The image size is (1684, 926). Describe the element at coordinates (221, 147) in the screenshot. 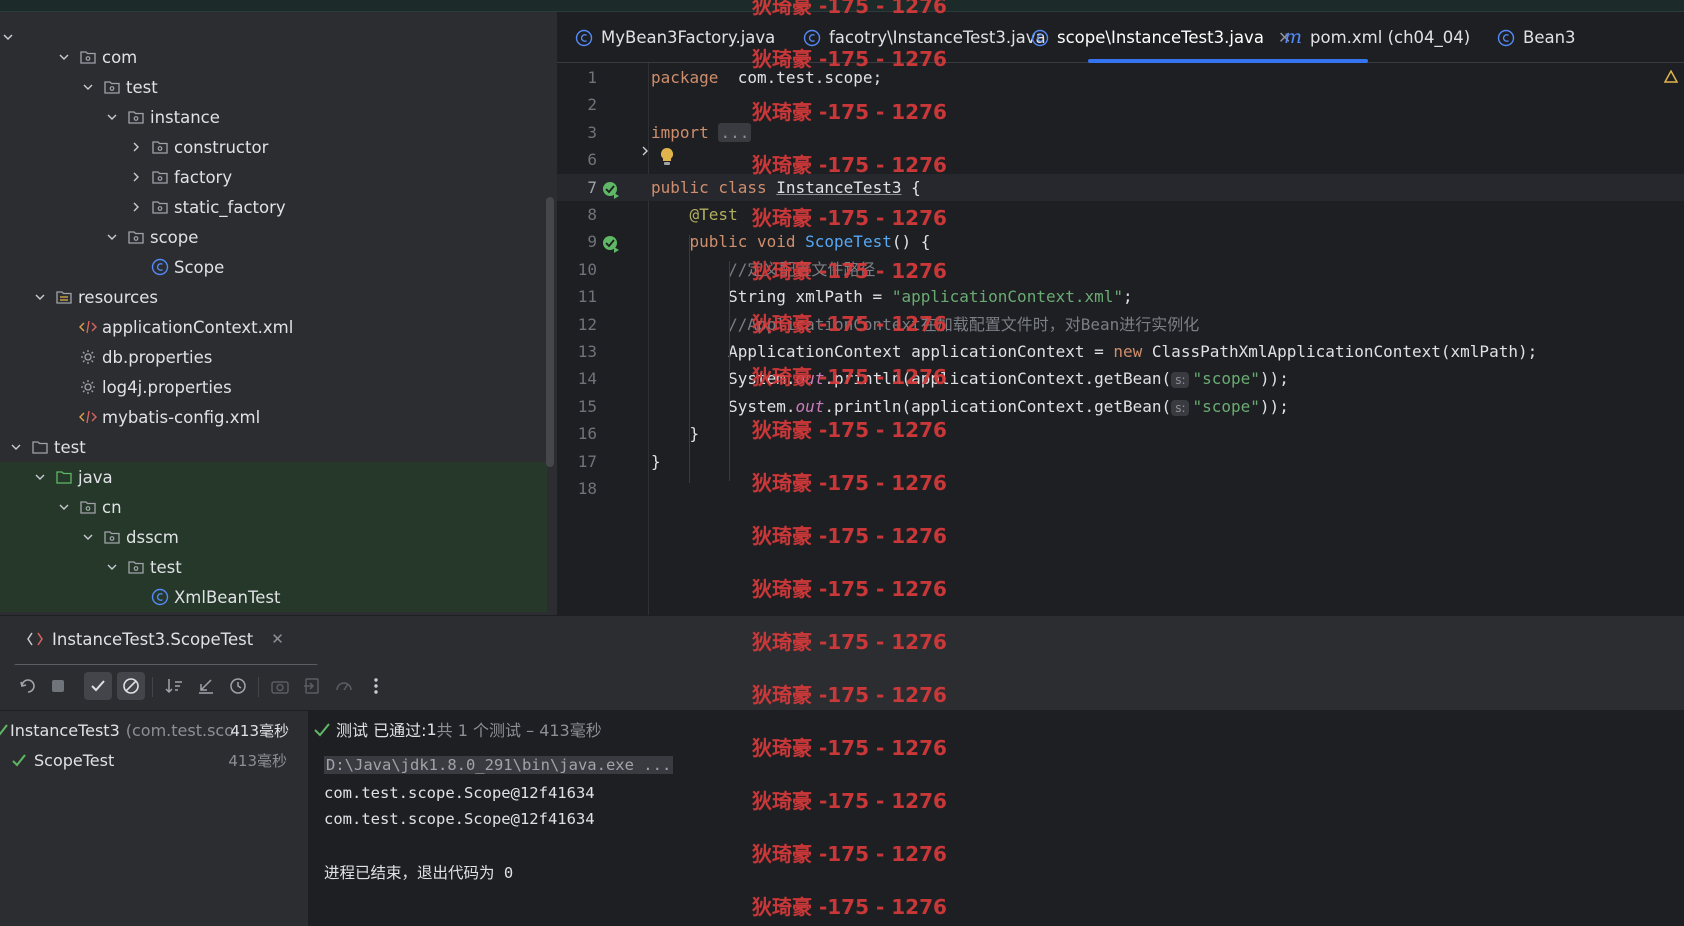

I see `tree-item-label: constructor` at that location.